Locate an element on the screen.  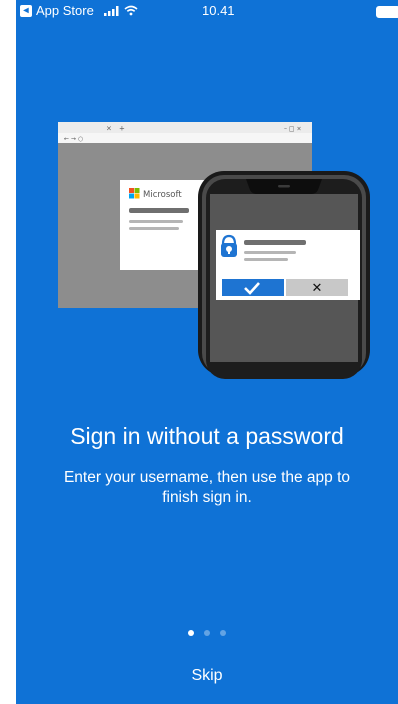
approve-button-illustration is located at coordinates (253, 287).